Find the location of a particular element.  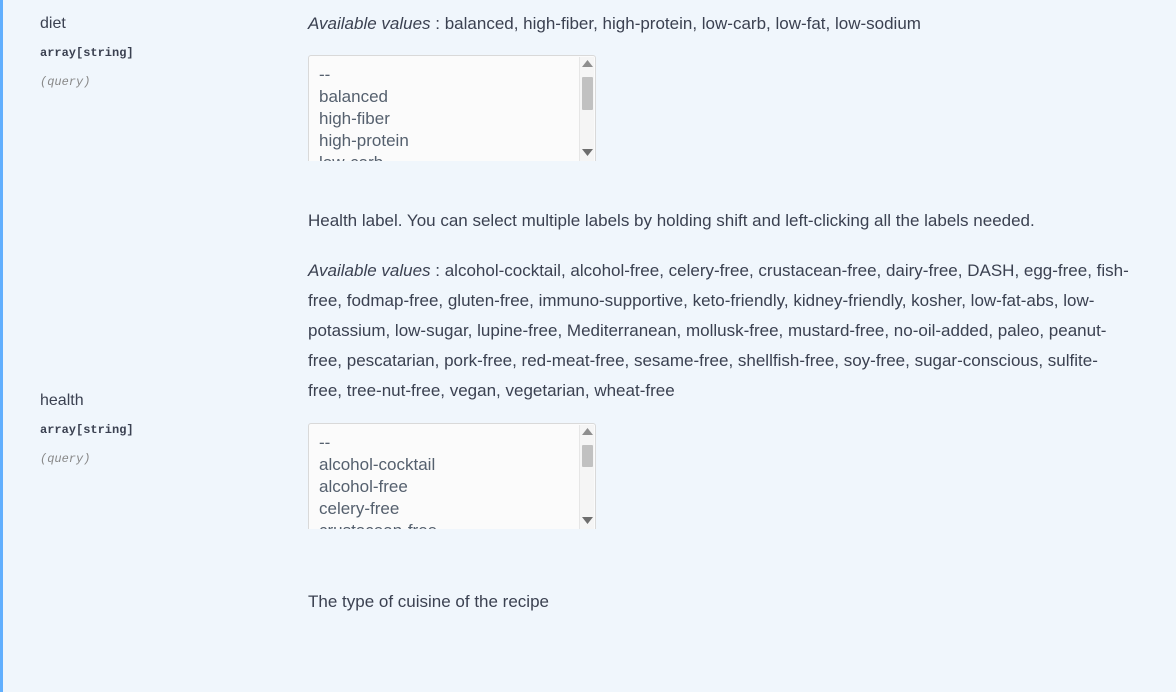

health-option: alcohol-free is located at coordinates (449, 487).